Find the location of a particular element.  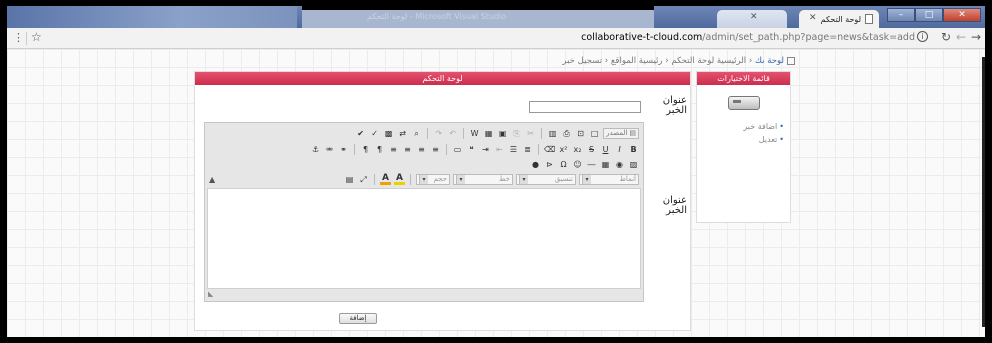

format-label: تنسيق is located at coordinates (563, 179).